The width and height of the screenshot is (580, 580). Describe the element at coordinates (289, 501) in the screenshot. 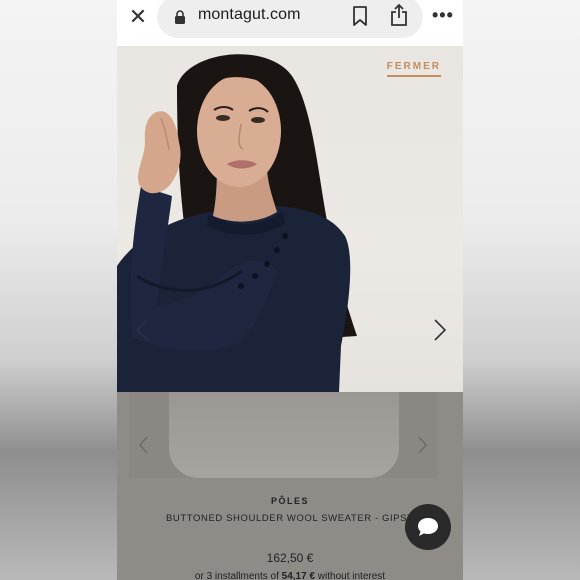

I see `product-brand: PÔLES` at that location.